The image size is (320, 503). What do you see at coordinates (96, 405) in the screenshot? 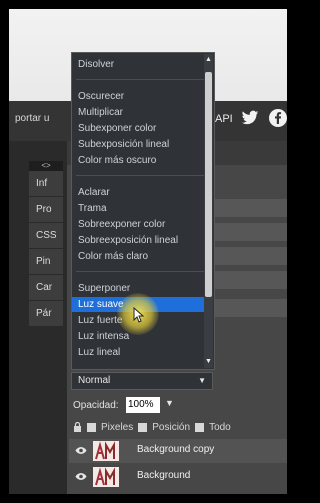
I see `opacity-label: Opacidad:` at bounding box center [96, 405].